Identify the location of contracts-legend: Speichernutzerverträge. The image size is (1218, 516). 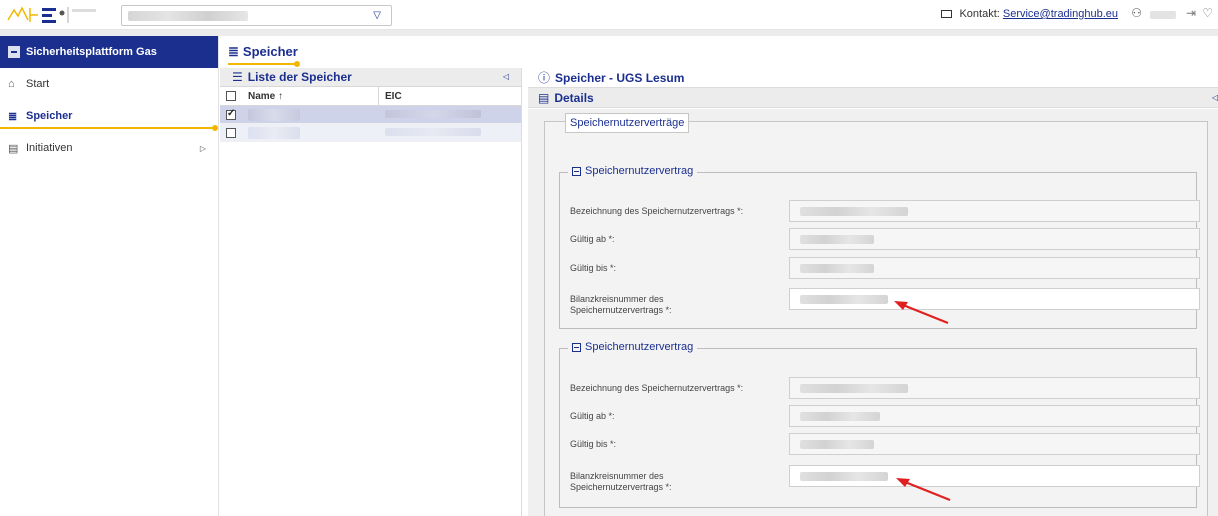
(627, 123).